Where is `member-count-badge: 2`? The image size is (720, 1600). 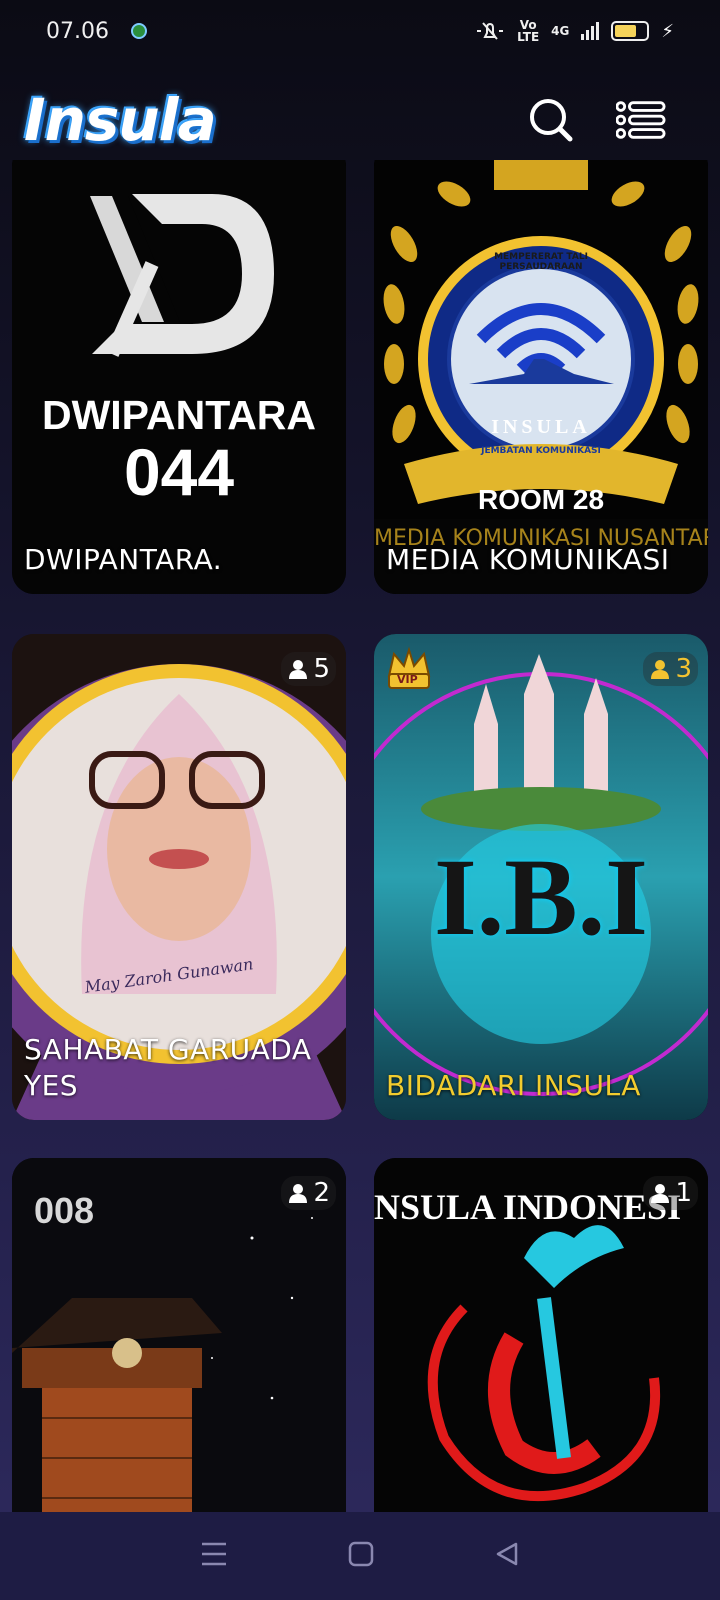
member-count-badge: 2 is located at coordinates (308, 1193).